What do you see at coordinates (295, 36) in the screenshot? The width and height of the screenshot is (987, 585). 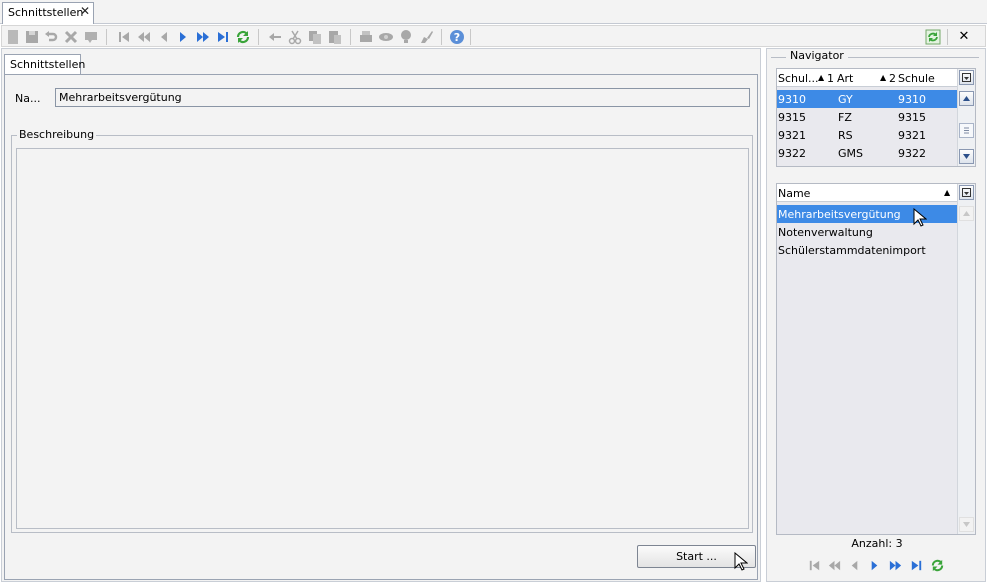 I see `cut-icon` at bounding box center [295, 36].